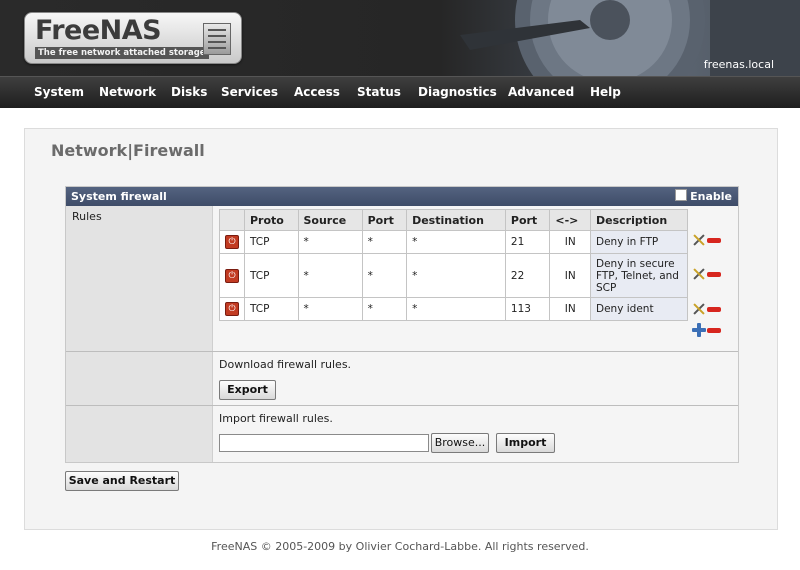  I want to click on logo-title: FreeNAS, so click(98, 30).